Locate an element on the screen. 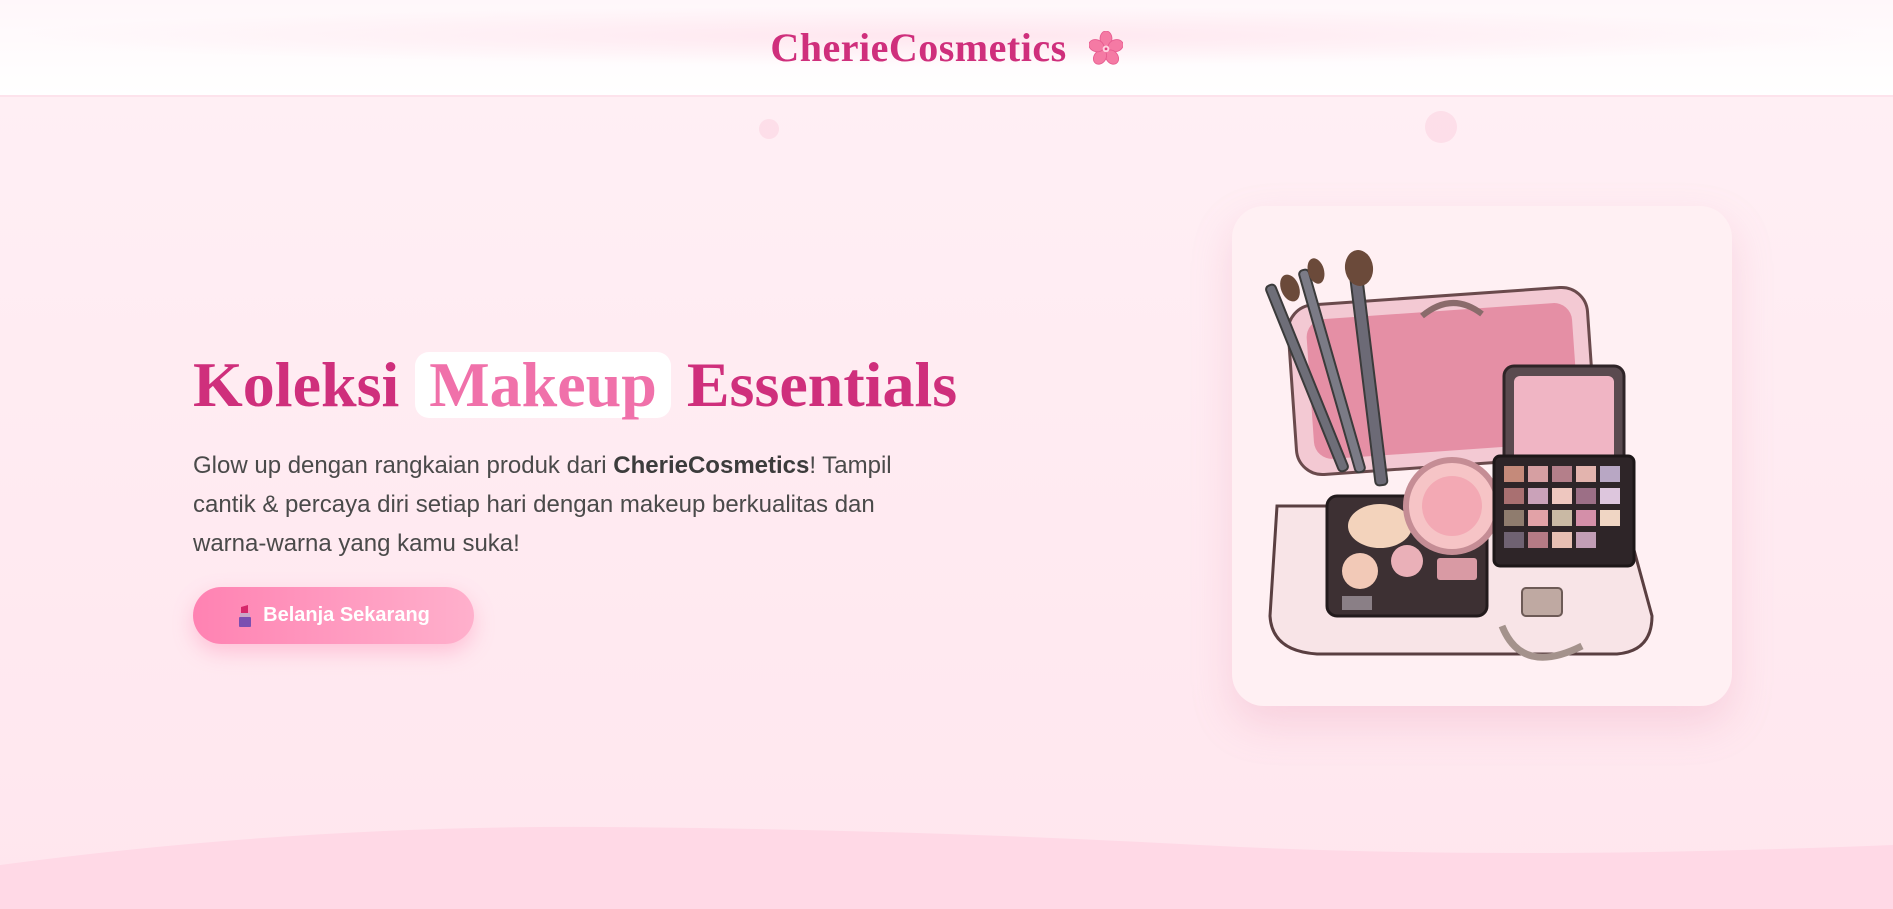 This screenshot has width=1893, height=909. makeup-case-illustration is located at coordinates (1459, 455).